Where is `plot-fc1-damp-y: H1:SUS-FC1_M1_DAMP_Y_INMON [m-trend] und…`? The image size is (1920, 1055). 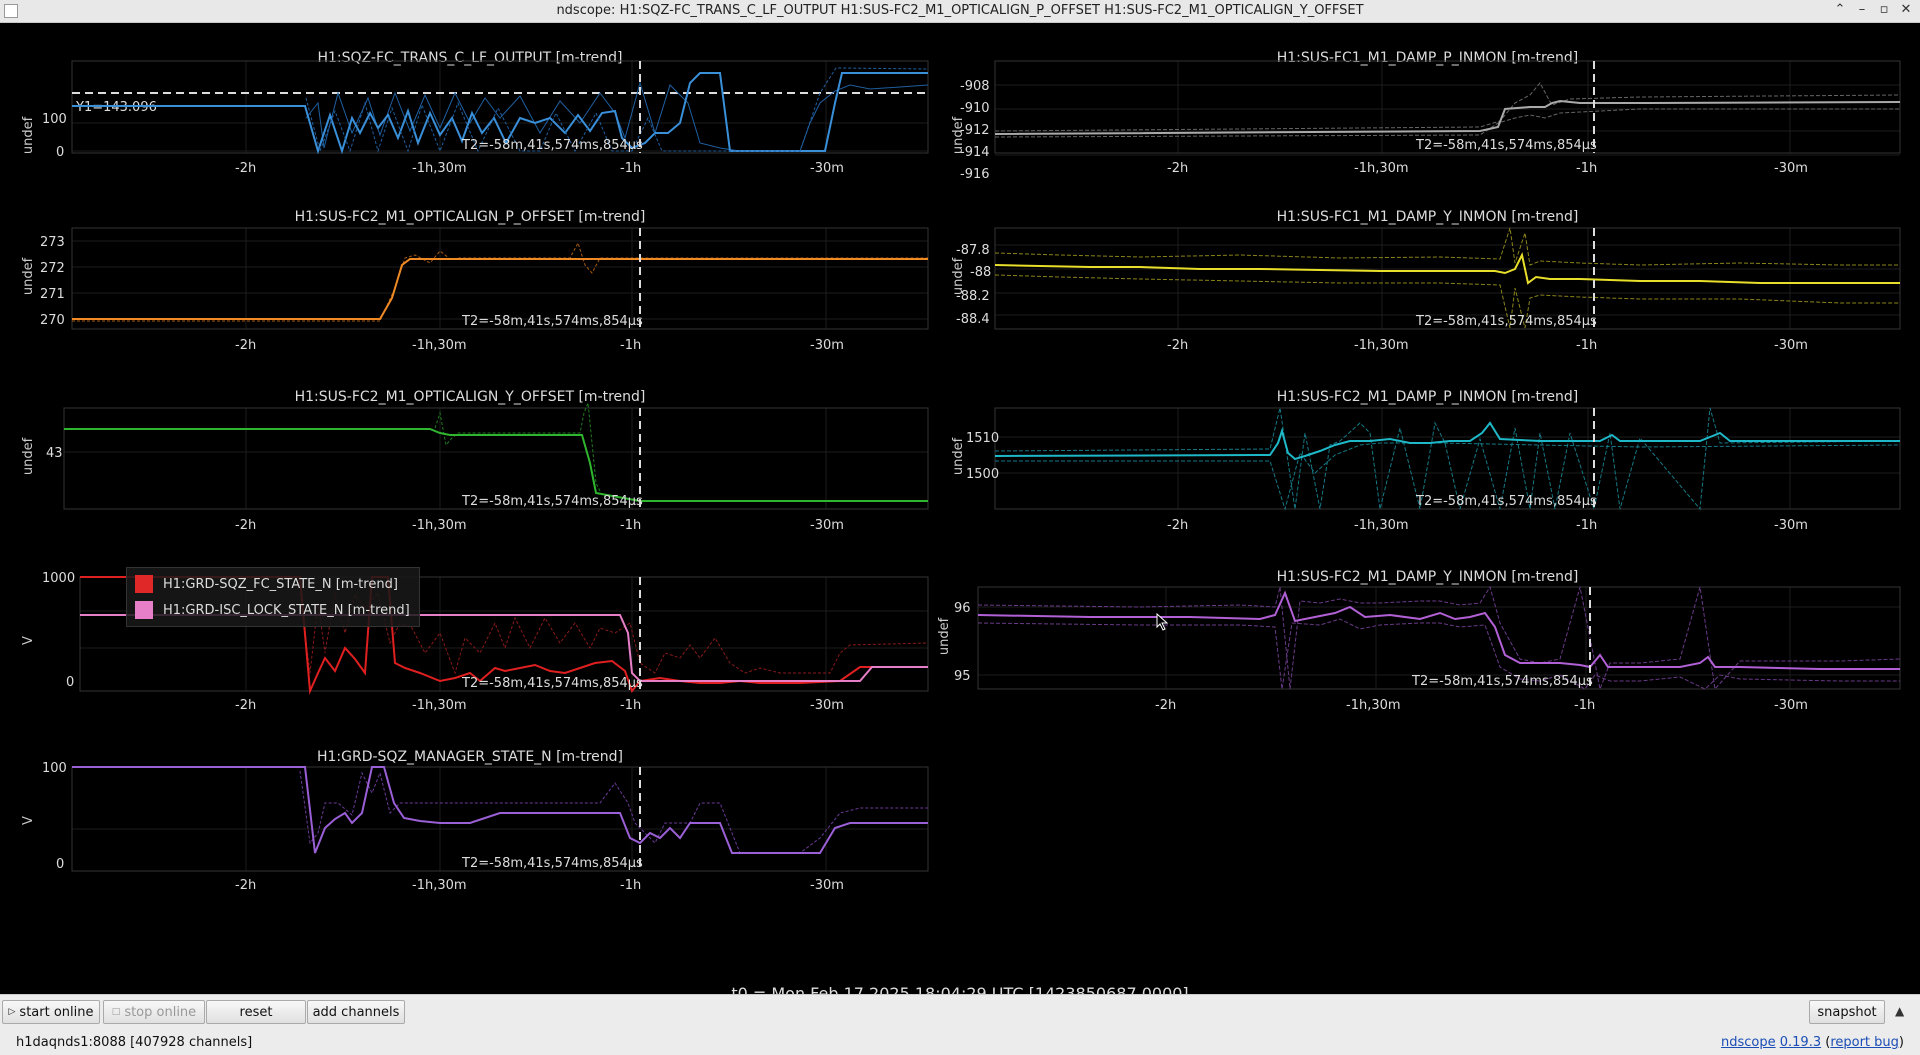
plot-fc1-damp-y: H1:SUS-FC1_M1_DAMP_Y_INMON [m-trend] und… is located at coordinates (1427, 293).